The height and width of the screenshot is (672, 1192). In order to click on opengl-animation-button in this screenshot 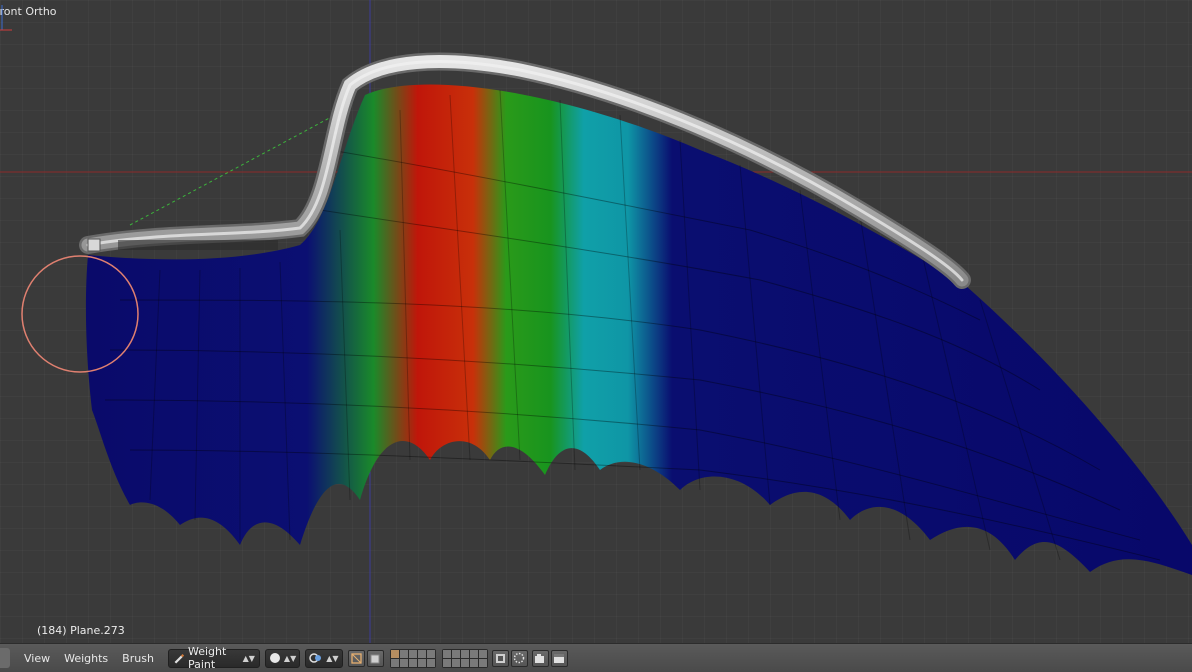, I will do `click(559, 658)`.